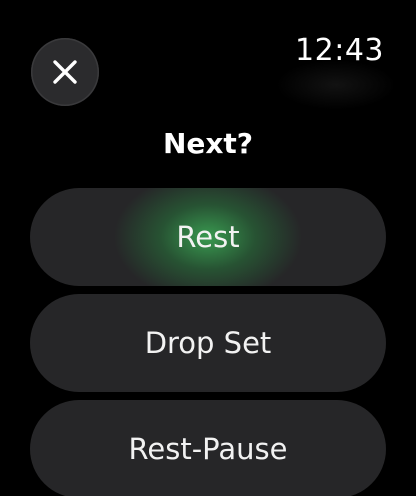  I want to click on option-label: Rest-Pause, so click(208, 449).